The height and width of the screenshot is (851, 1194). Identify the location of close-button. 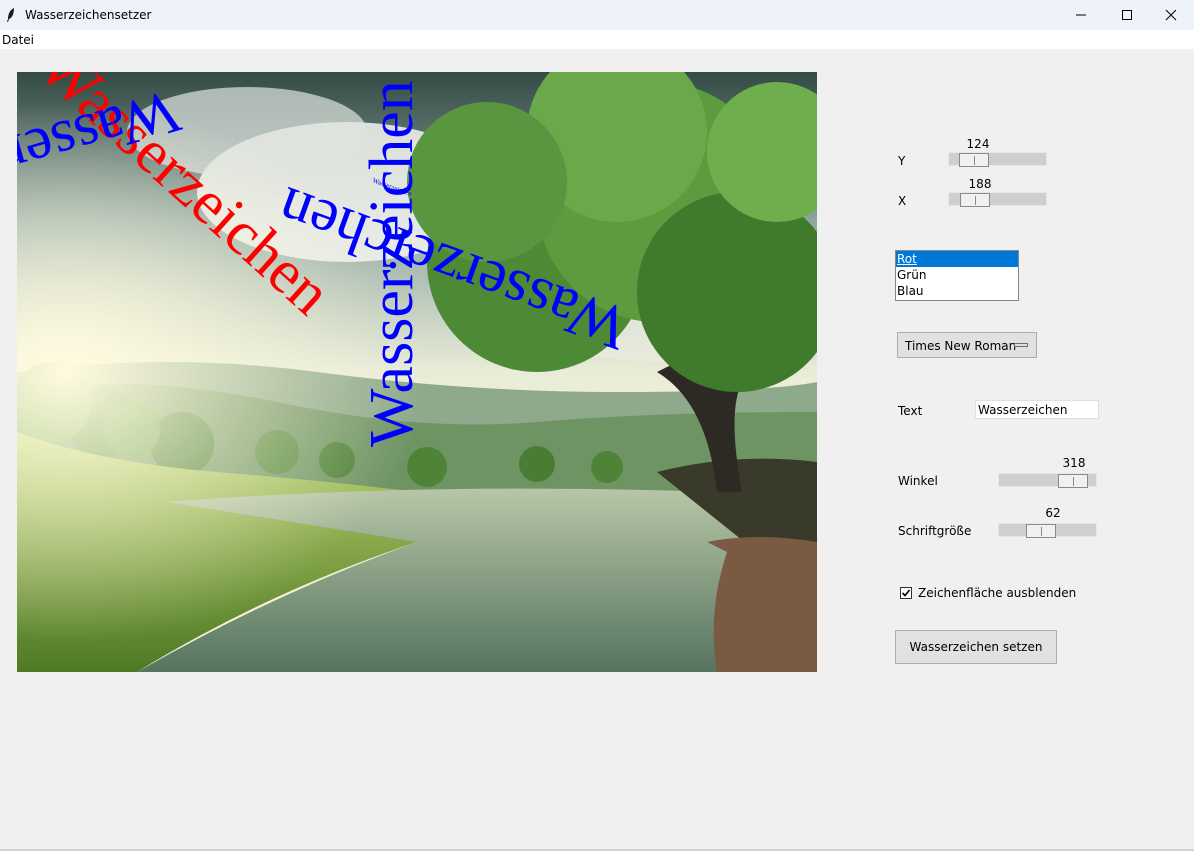
(1171, 15).